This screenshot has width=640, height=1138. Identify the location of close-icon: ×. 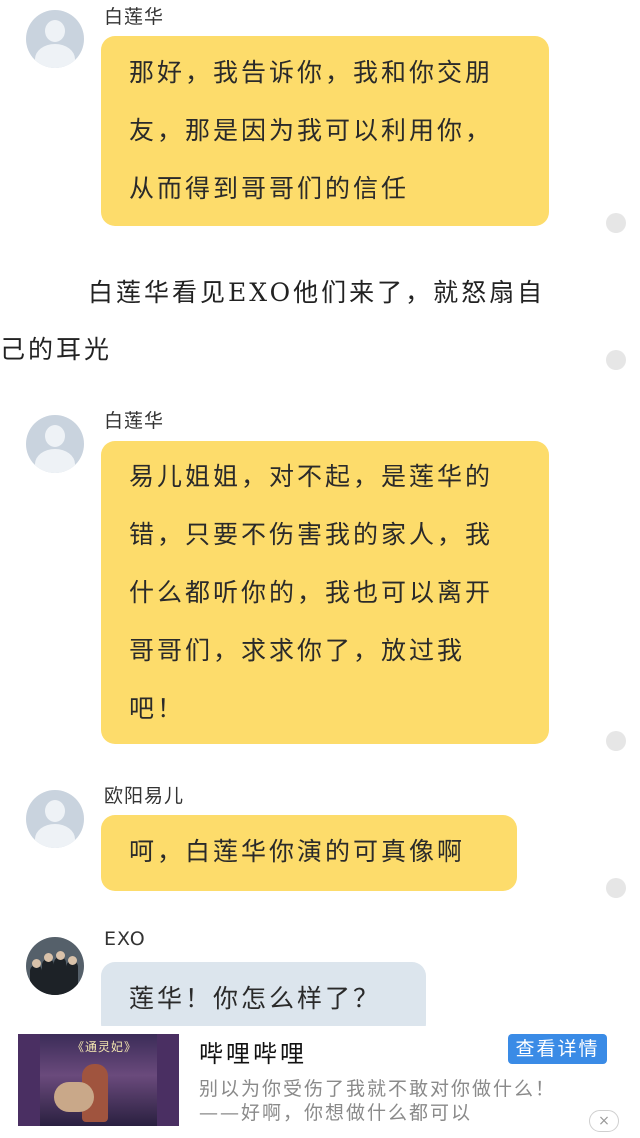
(604, 1121).